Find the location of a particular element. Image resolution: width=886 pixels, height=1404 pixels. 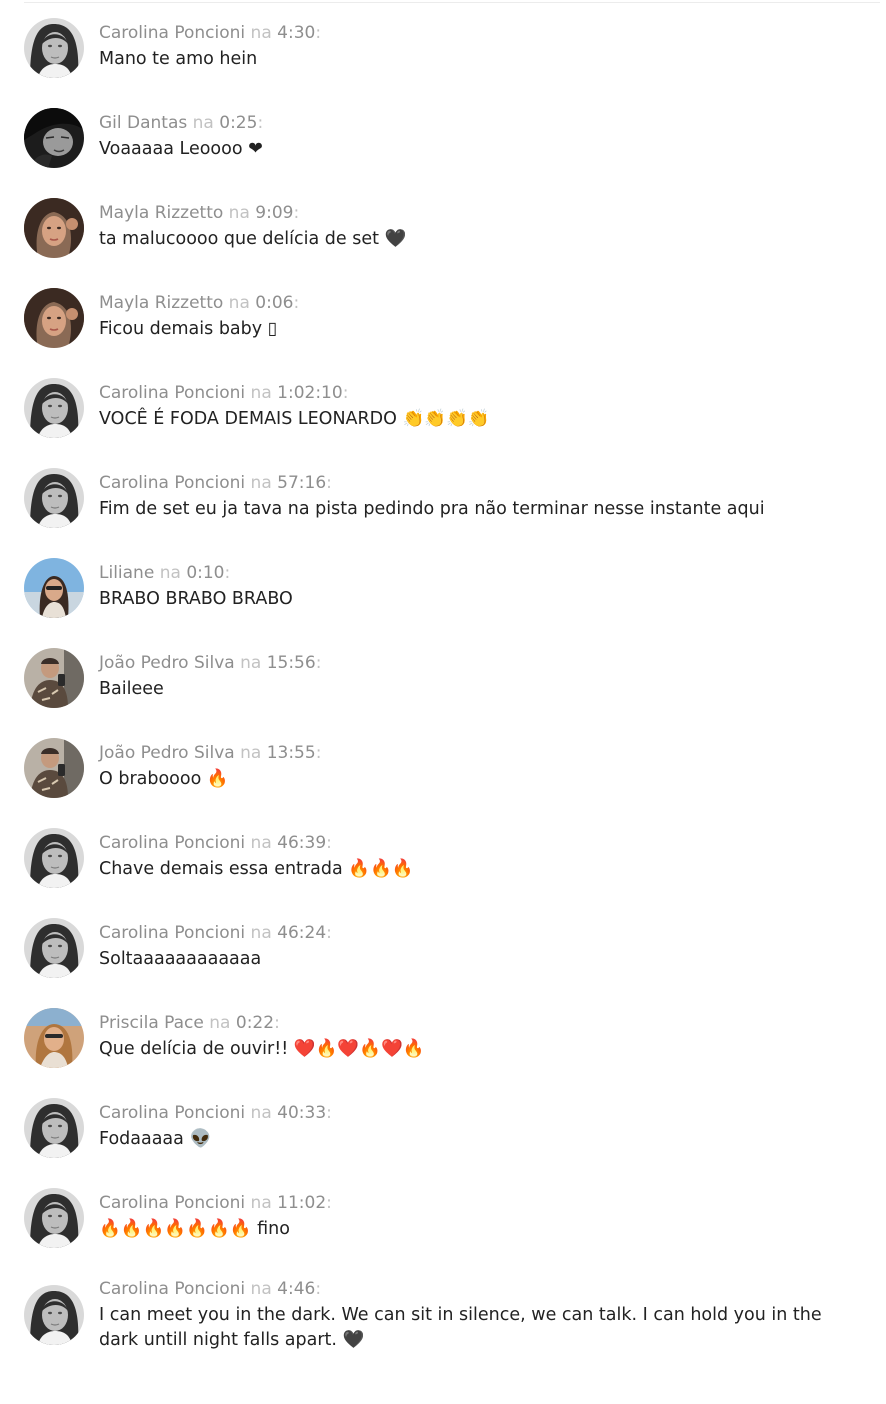

top-divider is located at coordinates (452, 2).